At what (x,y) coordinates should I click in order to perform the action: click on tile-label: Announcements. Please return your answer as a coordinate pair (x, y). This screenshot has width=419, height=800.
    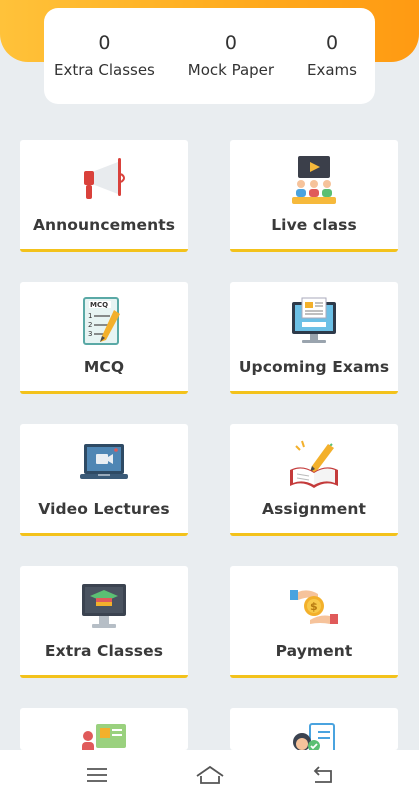
    Looking at the image, I should click on (104, 225).